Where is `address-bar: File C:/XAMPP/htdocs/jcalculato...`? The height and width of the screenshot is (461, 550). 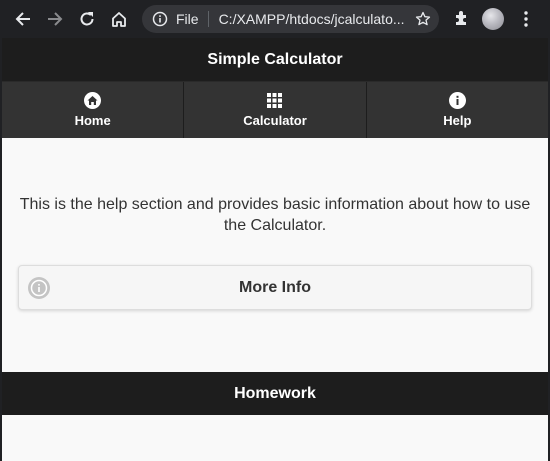 address-bar: File C:/XAMPP/htdocs/jcalculato... is located at coordinates (290, 19).